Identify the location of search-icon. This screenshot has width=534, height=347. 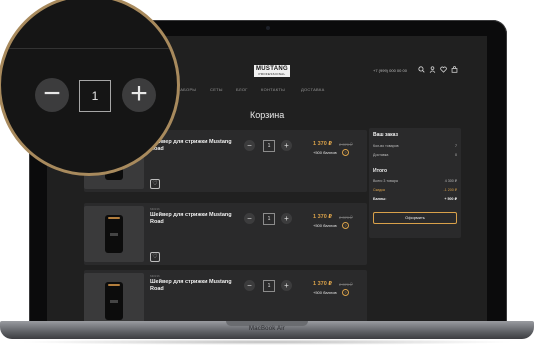
(421, 69).